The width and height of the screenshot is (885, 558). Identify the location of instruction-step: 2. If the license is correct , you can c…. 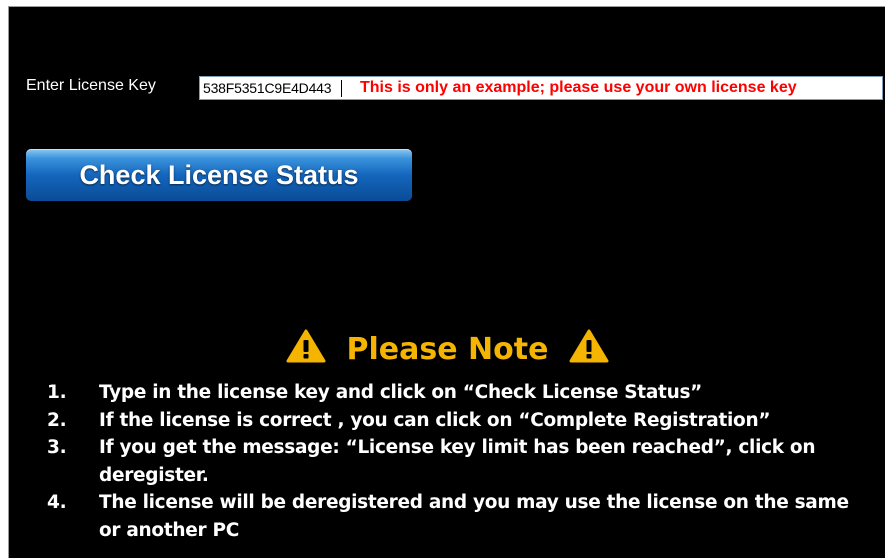
(457, 421).